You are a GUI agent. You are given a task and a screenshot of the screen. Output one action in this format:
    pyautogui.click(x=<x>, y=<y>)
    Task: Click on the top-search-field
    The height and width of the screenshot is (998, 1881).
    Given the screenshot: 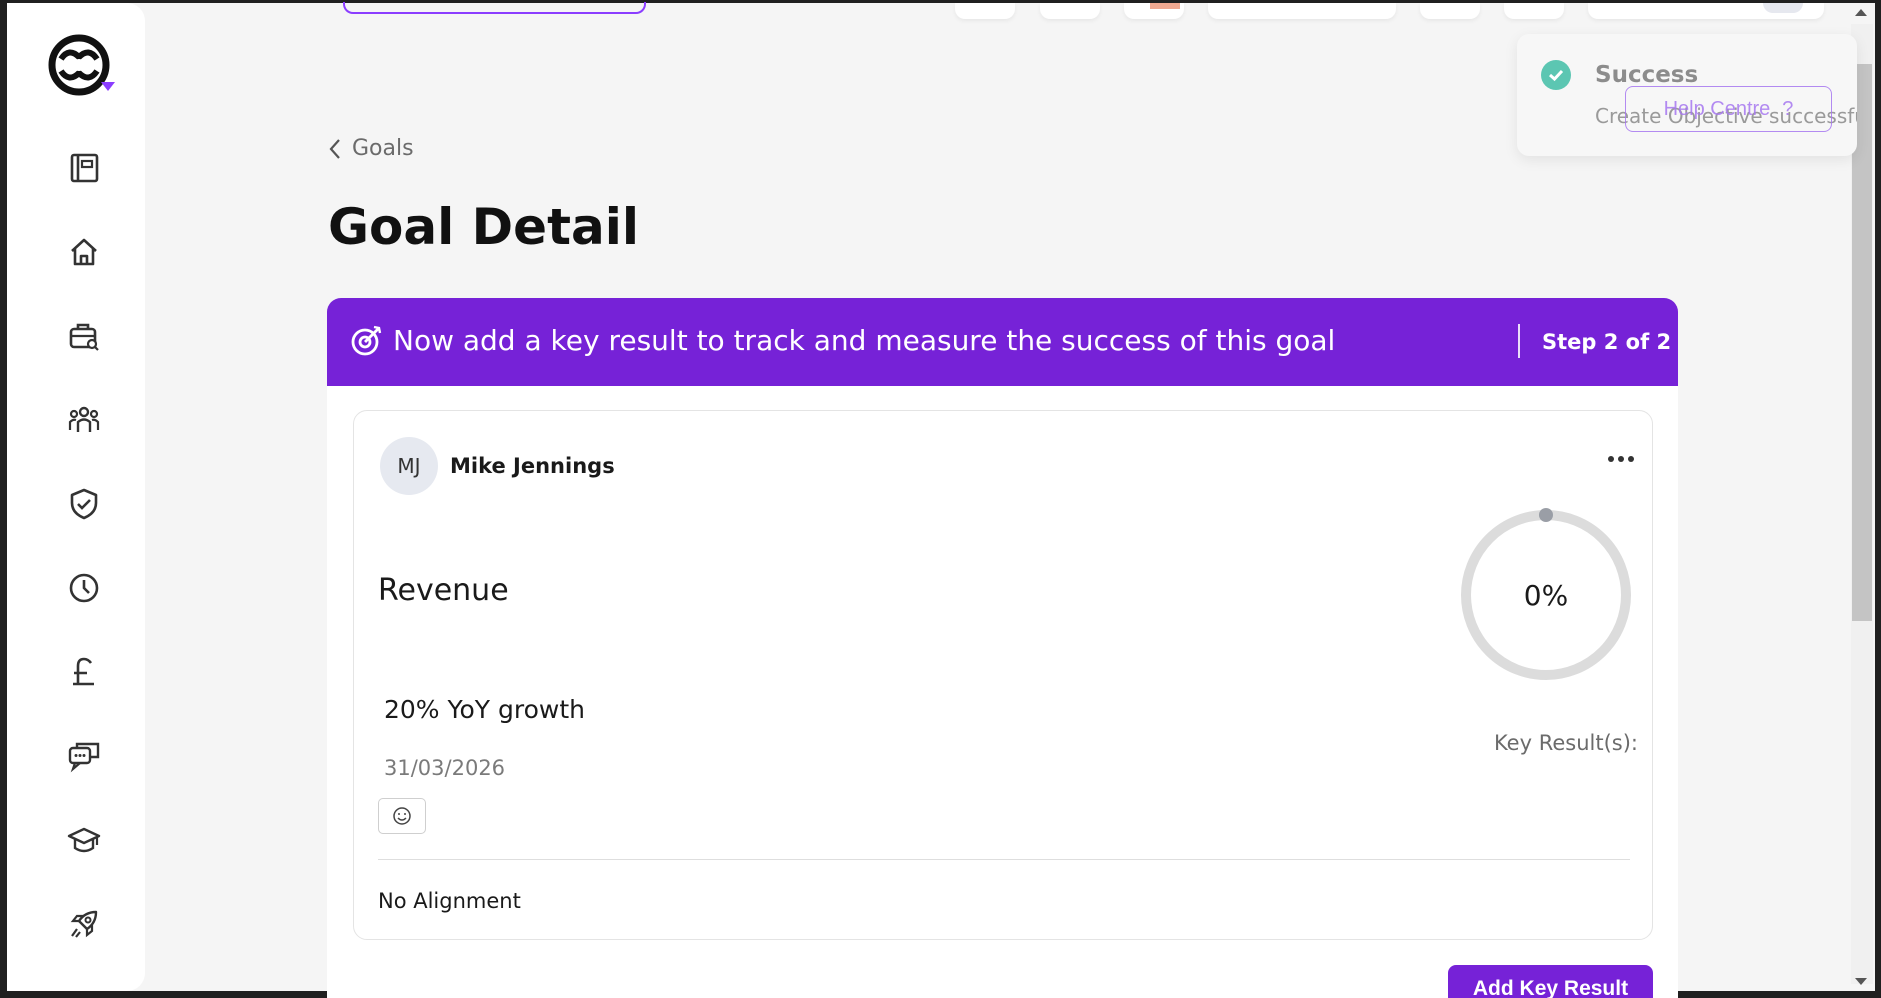 What is the action you would take?
    pyautogui.click(x=494, y=8)
    